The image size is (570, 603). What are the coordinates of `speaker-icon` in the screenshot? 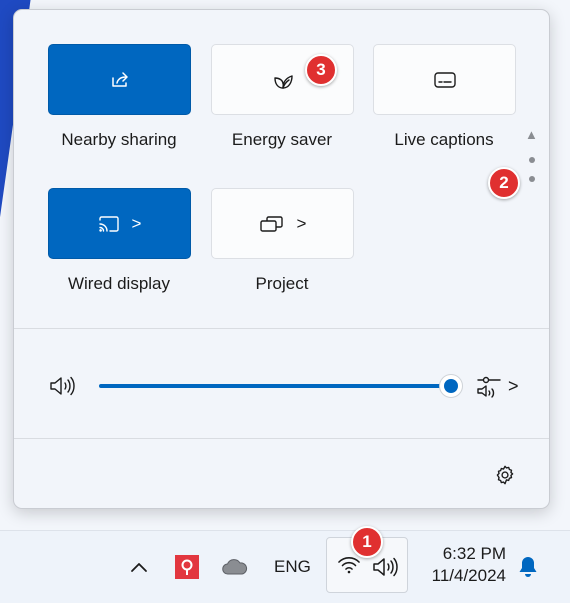 It's located at (62, 386).